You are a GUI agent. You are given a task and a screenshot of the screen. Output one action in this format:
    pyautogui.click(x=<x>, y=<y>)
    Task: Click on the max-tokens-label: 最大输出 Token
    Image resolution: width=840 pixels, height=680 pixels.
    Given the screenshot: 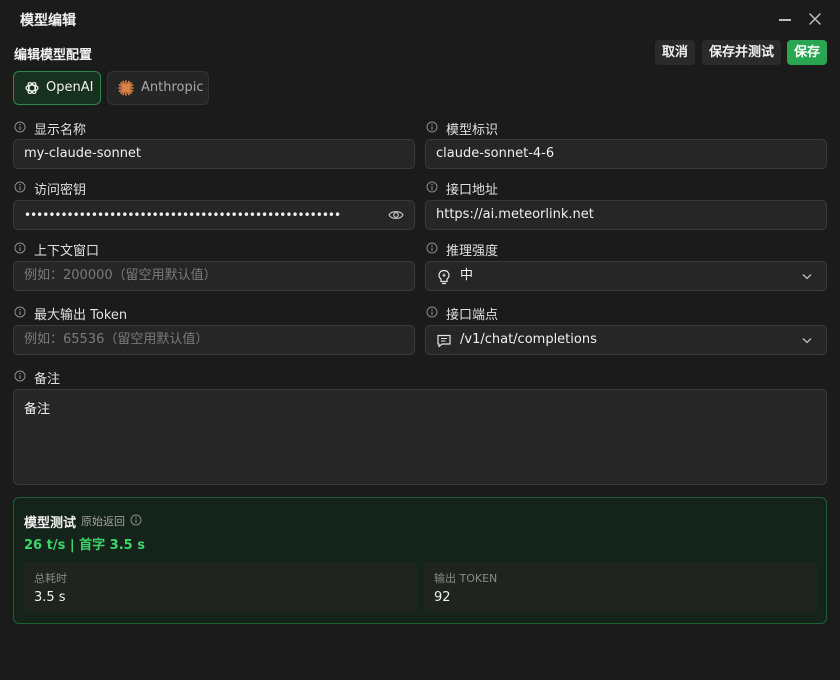 What is the action you would take?
    pyautogui.click(x=164, y=313)
    